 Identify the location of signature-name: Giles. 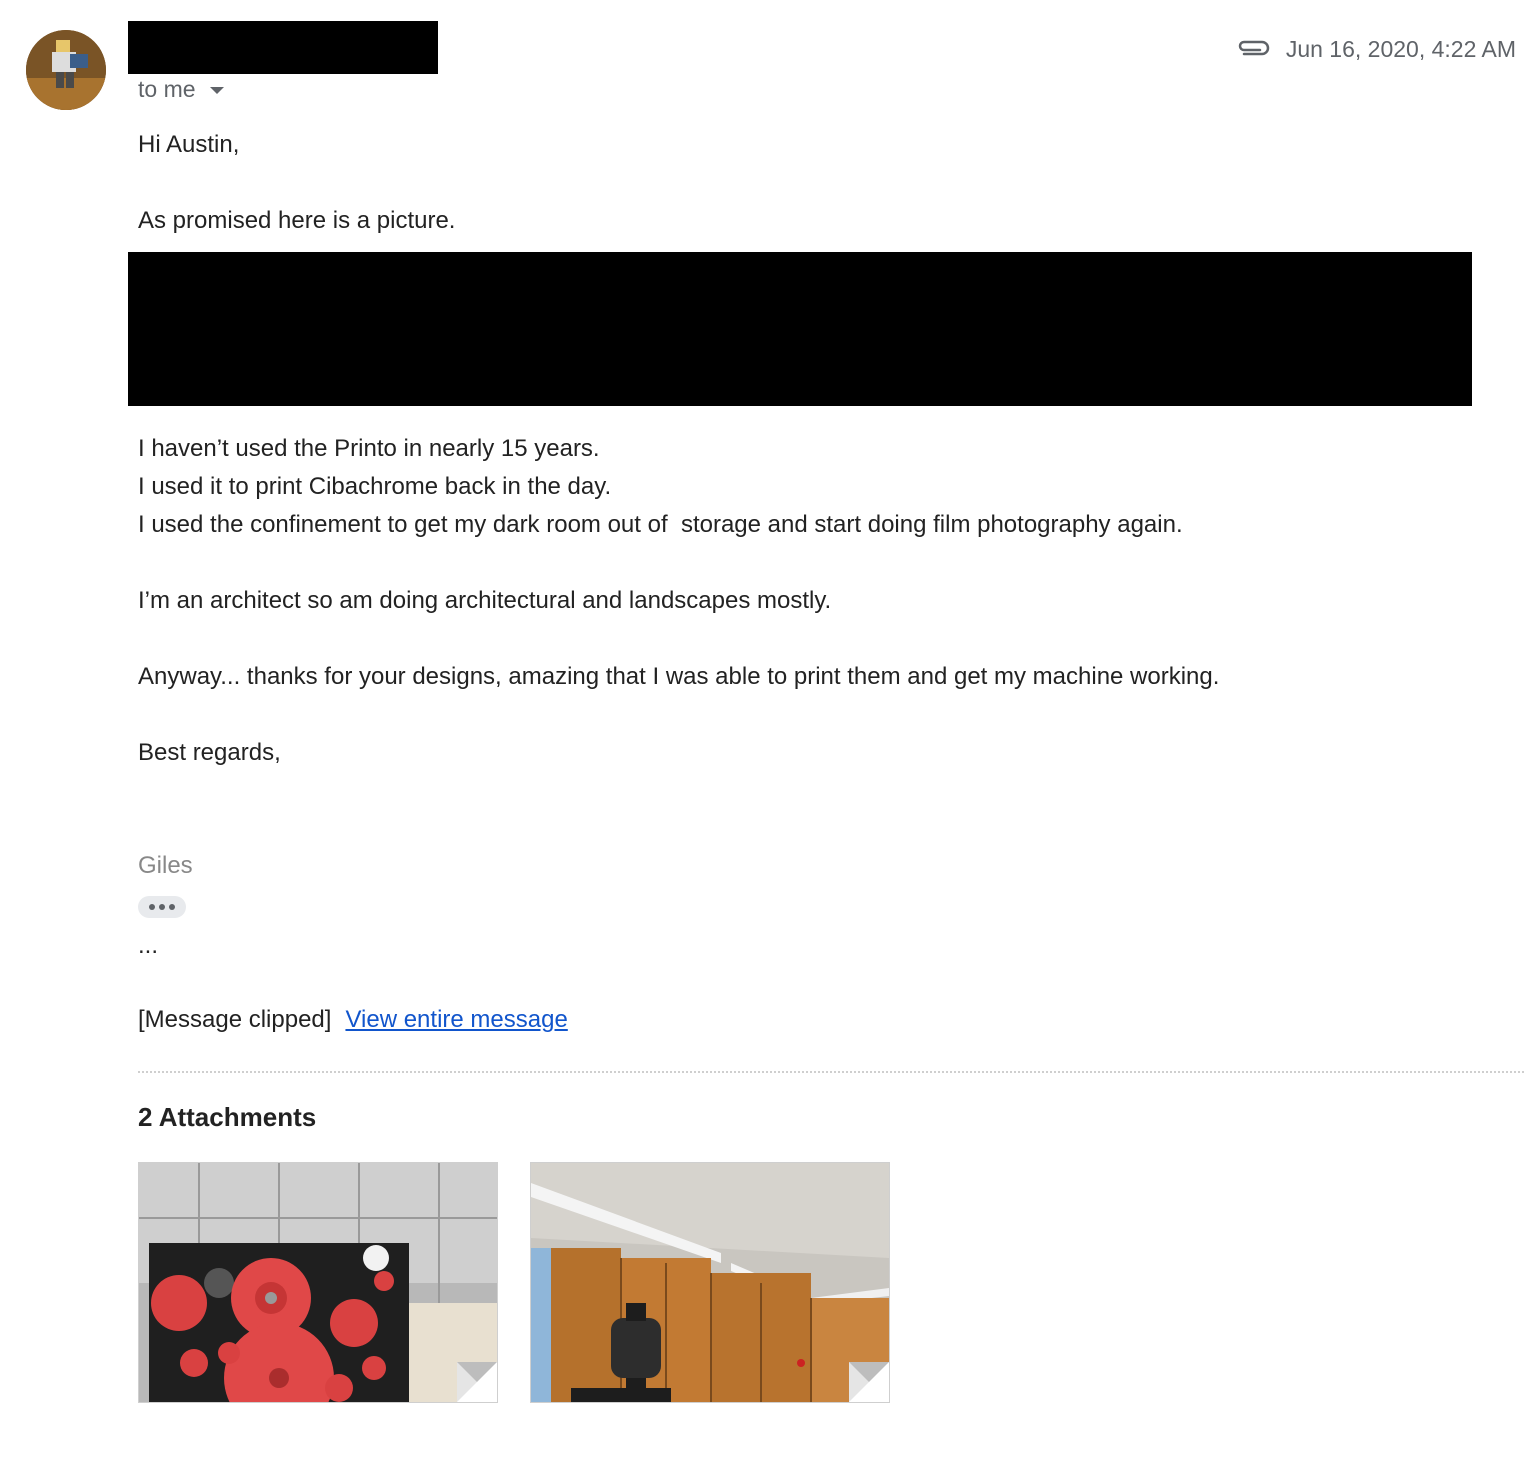
(165, 865).